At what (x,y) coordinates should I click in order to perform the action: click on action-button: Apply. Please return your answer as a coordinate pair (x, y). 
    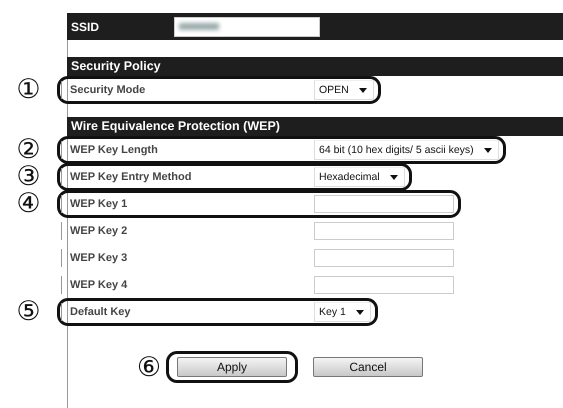
    Looking at the image, I should click on (232, 367).